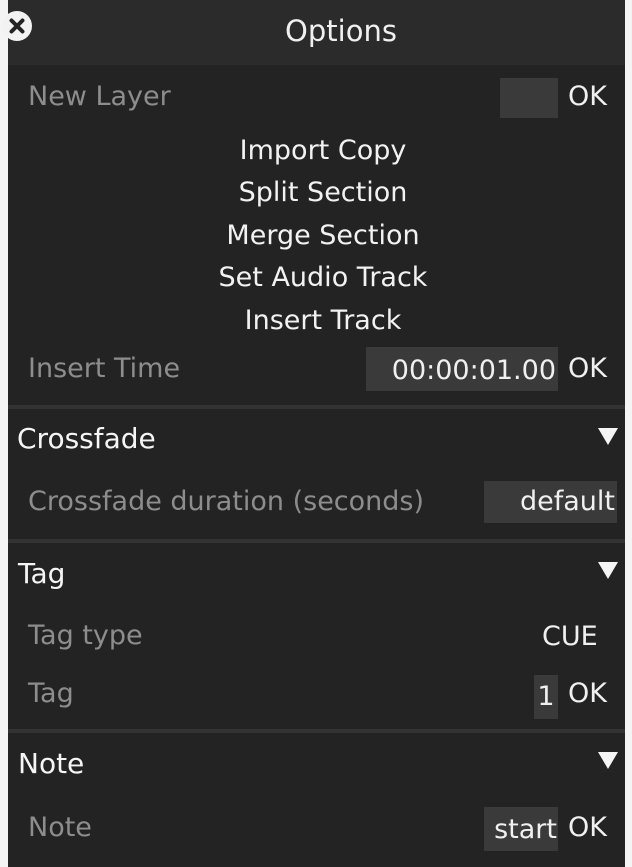 The image size is (632, 867). Describe the element at coordinates (99, 96) in the screenshot. I see `new-layer-label: New Layer` at that location.